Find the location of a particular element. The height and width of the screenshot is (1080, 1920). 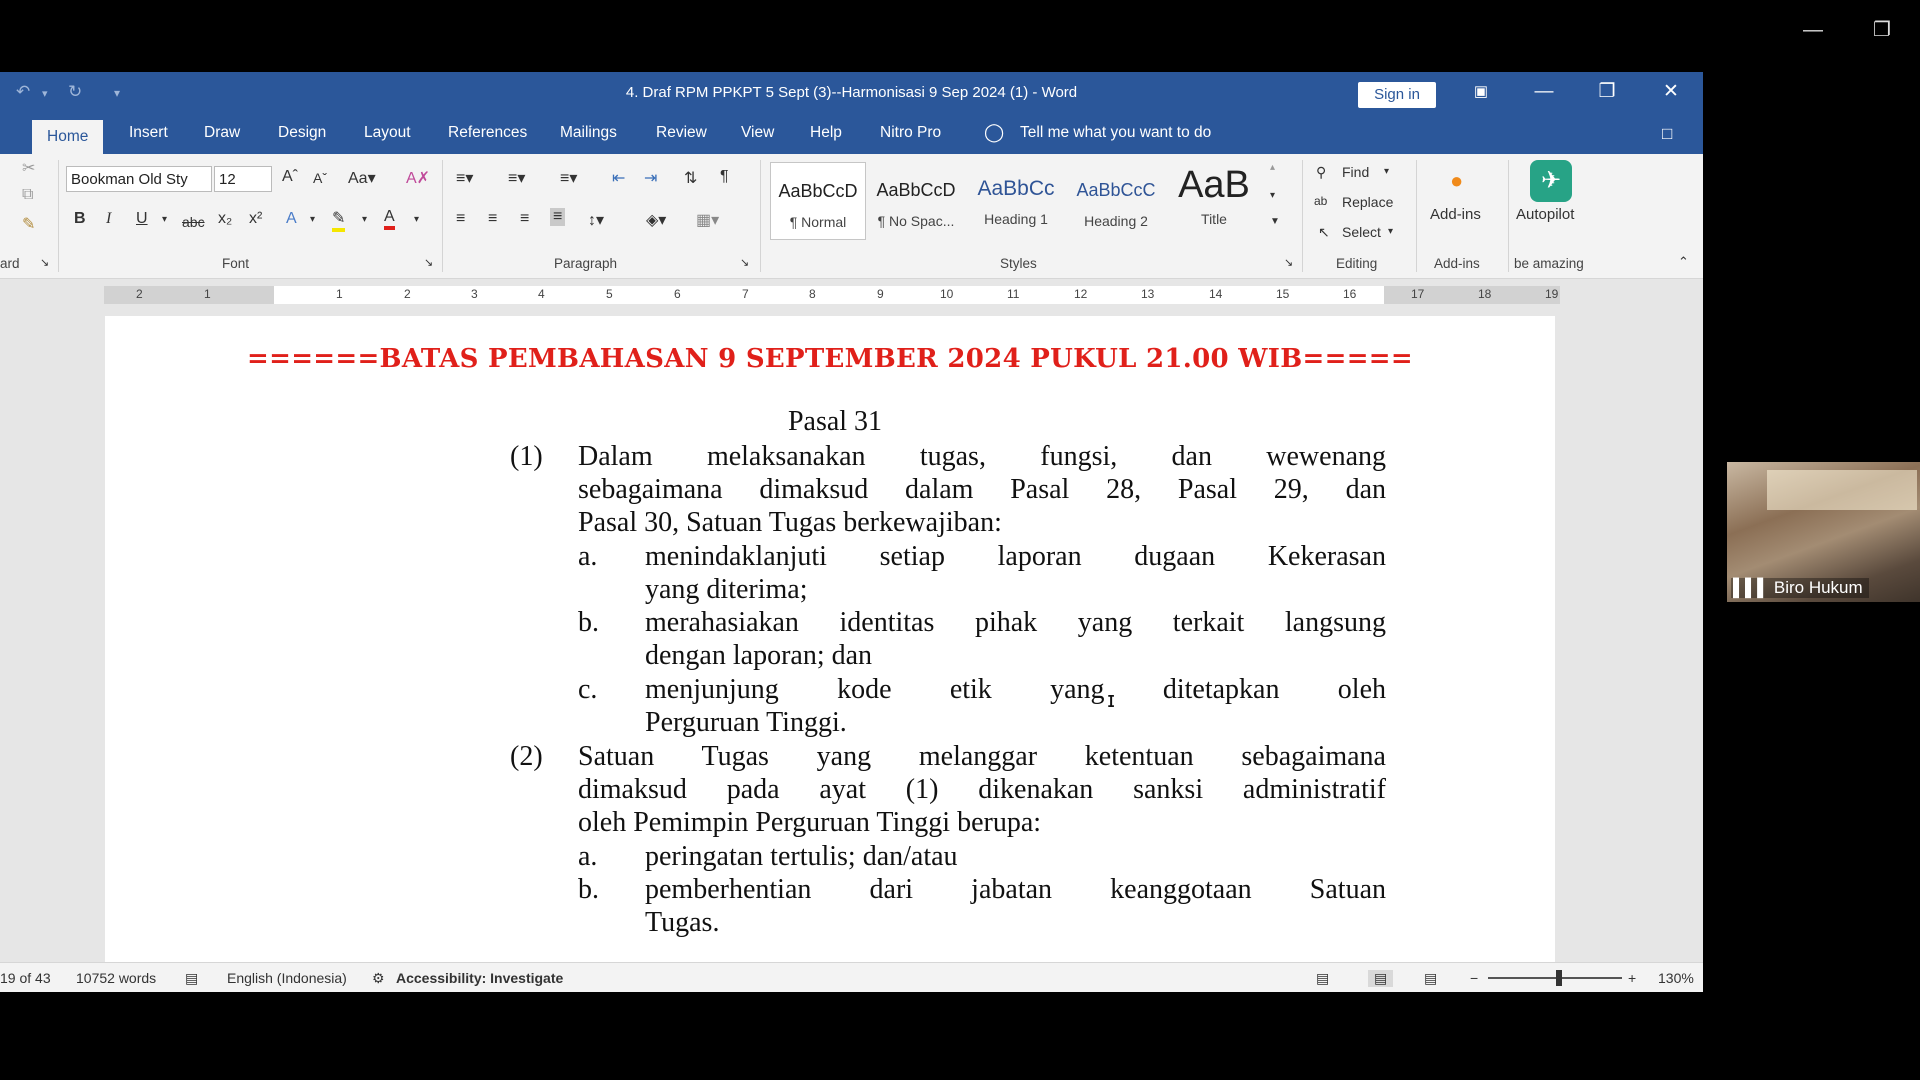

tab-help: Help is located at coordinates (826, 133).